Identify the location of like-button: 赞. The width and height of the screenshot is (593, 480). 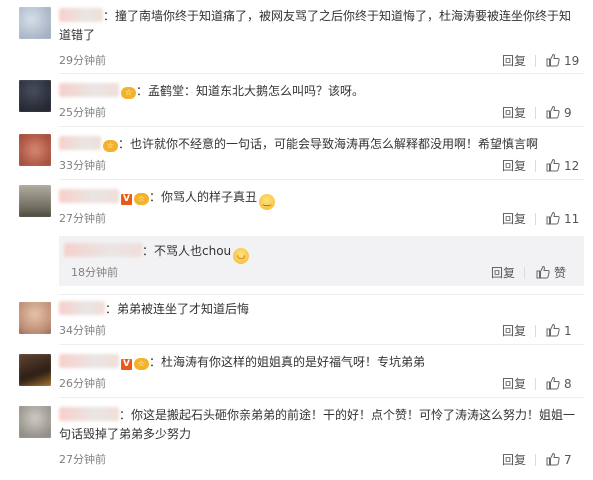
(551, 273).